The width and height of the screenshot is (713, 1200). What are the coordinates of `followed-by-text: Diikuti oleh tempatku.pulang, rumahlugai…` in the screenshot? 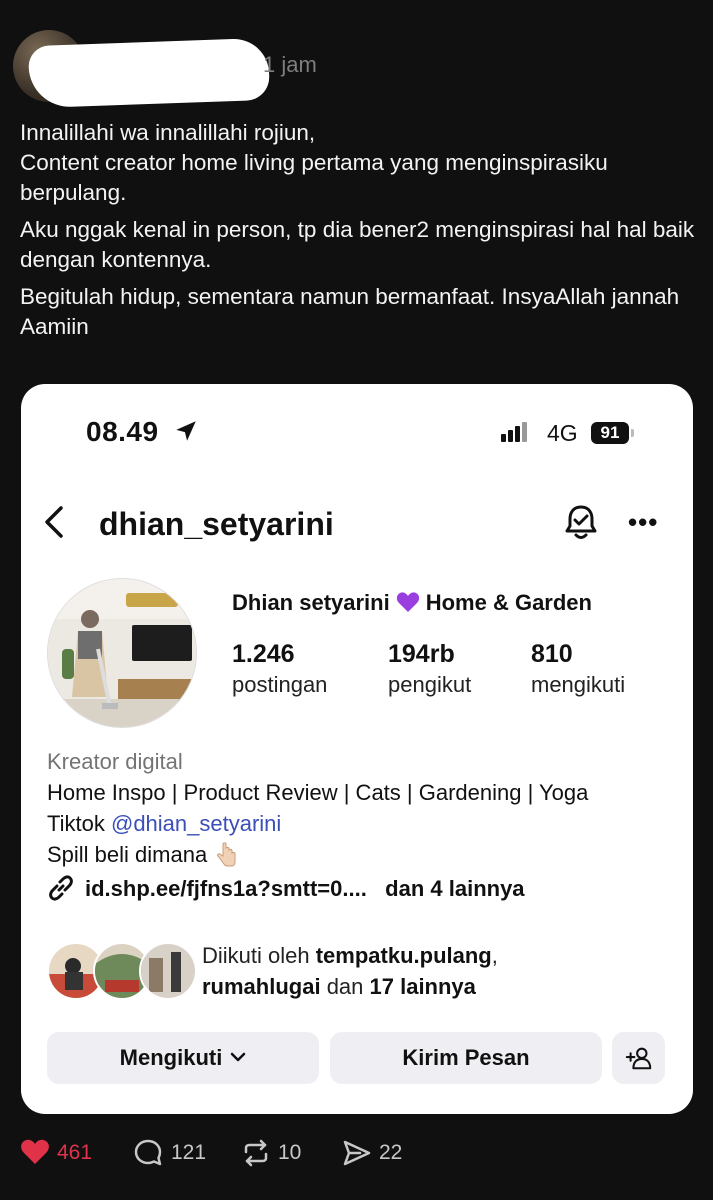 It's located at (350, 971).